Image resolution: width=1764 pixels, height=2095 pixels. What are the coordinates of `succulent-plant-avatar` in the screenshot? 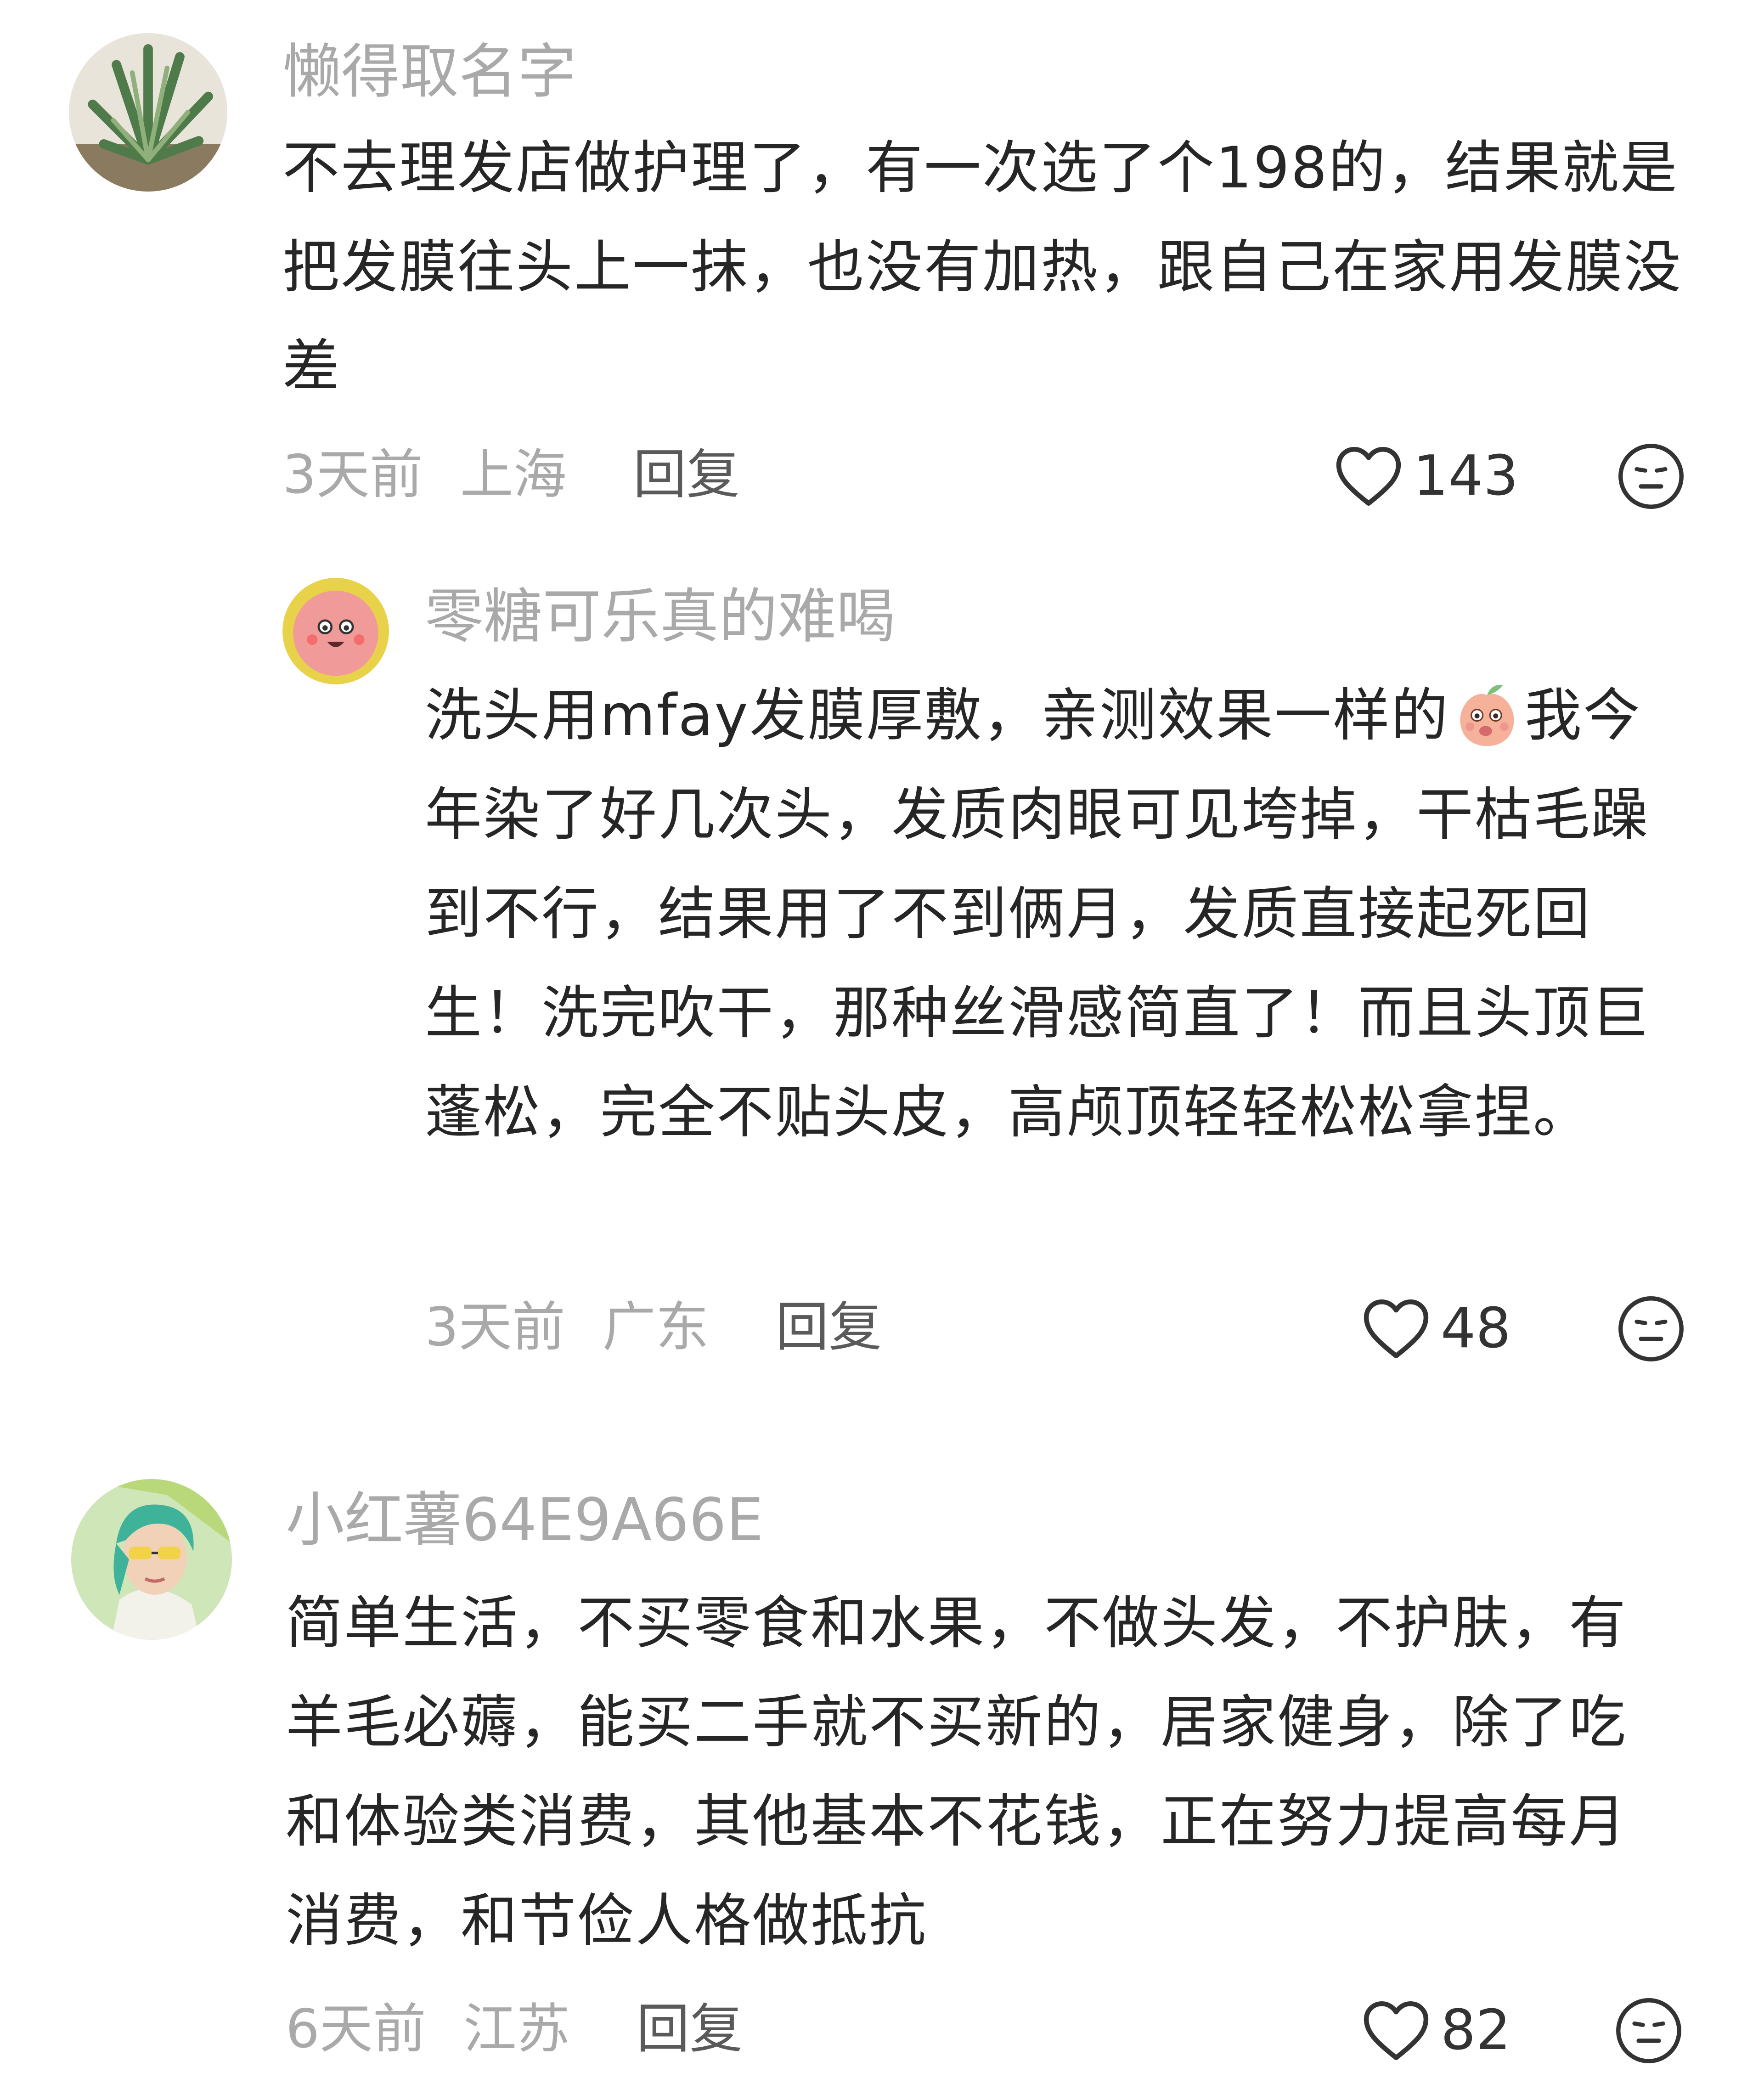 It's located at (148, 112).